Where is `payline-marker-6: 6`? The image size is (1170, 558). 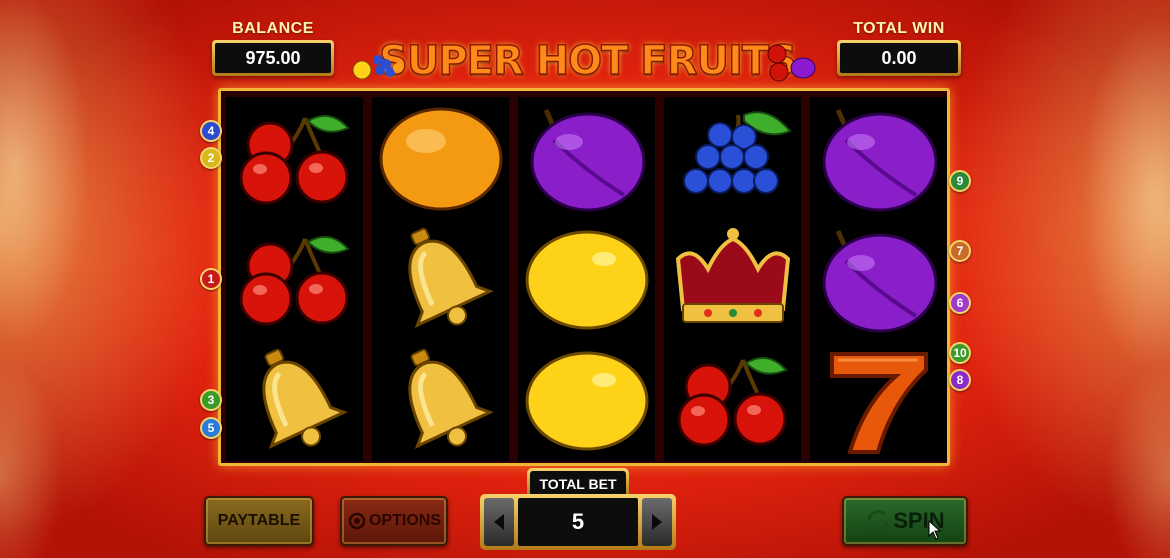
payline-marker-6: 6 is located at coordinates (960, 303).